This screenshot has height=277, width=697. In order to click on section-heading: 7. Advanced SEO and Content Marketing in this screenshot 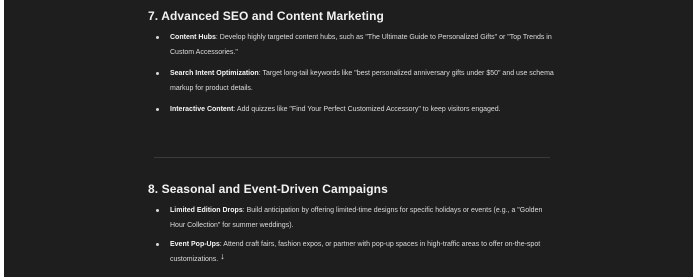, I will do `click(266, 16)`.